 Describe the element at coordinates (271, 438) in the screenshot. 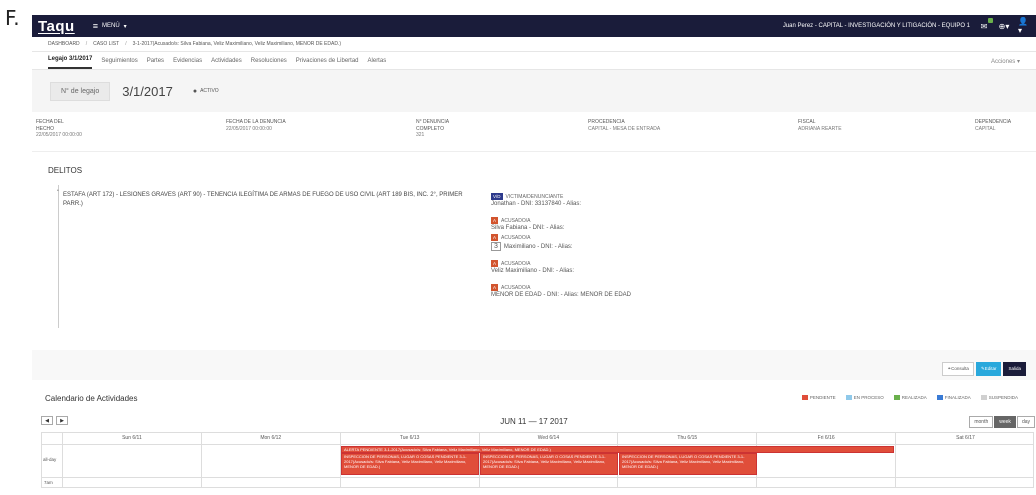

I see `day-header: Mon 6/12` at that location.